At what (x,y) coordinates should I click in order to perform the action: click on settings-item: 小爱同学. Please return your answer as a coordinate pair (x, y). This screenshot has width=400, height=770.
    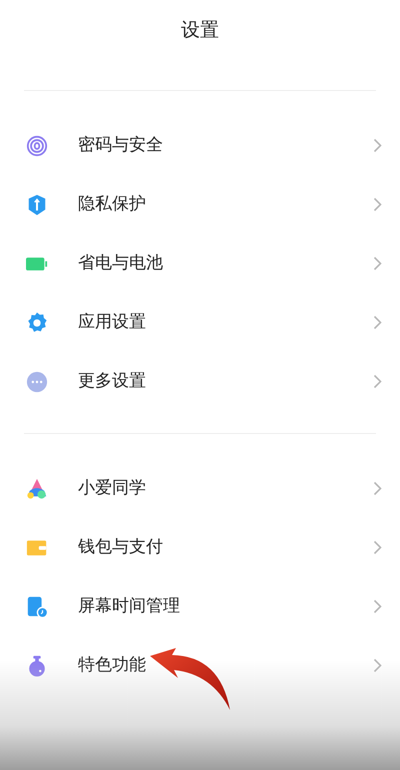
    Looking at the image, I should click on (200, 488).